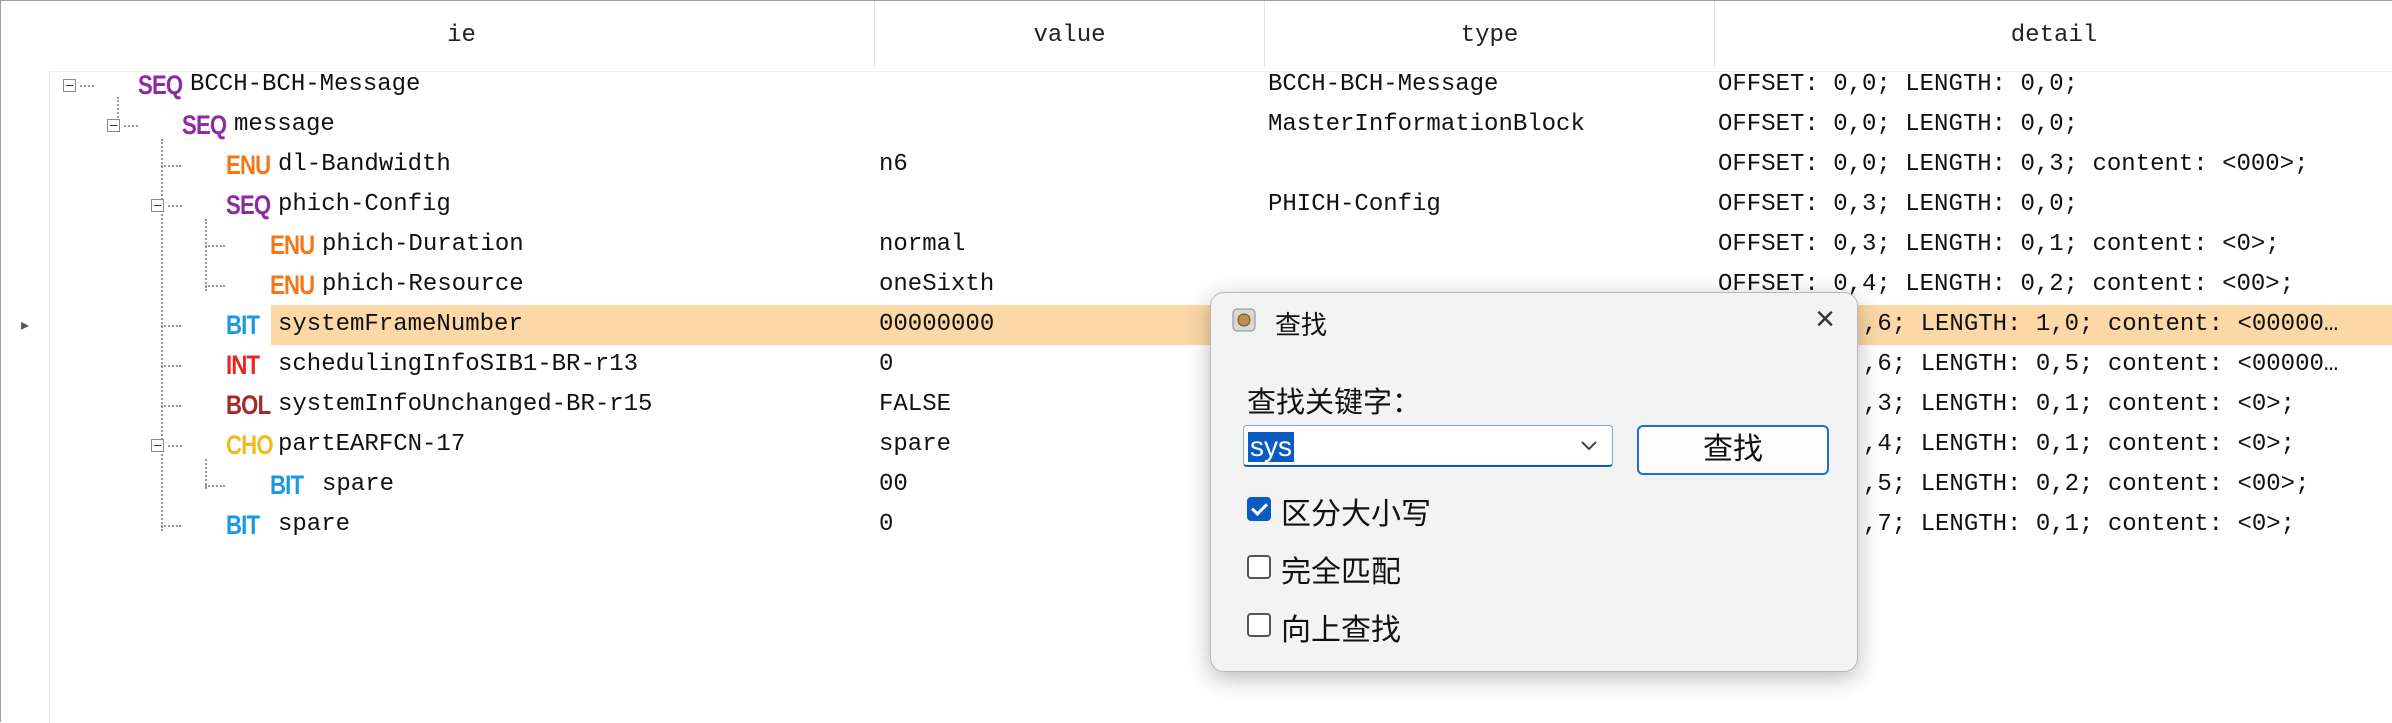 Image resolution: width=2392 pixels, height=723 pixels. Describe the element at coordinates (1271, 447) in the screenshot. I see `search-keyword-text: sys` at that location.